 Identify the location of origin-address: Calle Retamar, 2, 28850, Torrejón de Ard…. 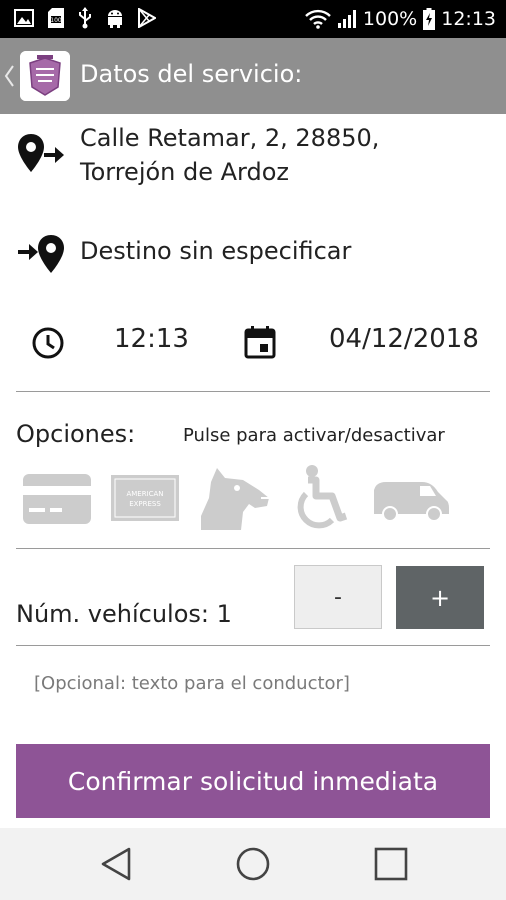
(280, 155).